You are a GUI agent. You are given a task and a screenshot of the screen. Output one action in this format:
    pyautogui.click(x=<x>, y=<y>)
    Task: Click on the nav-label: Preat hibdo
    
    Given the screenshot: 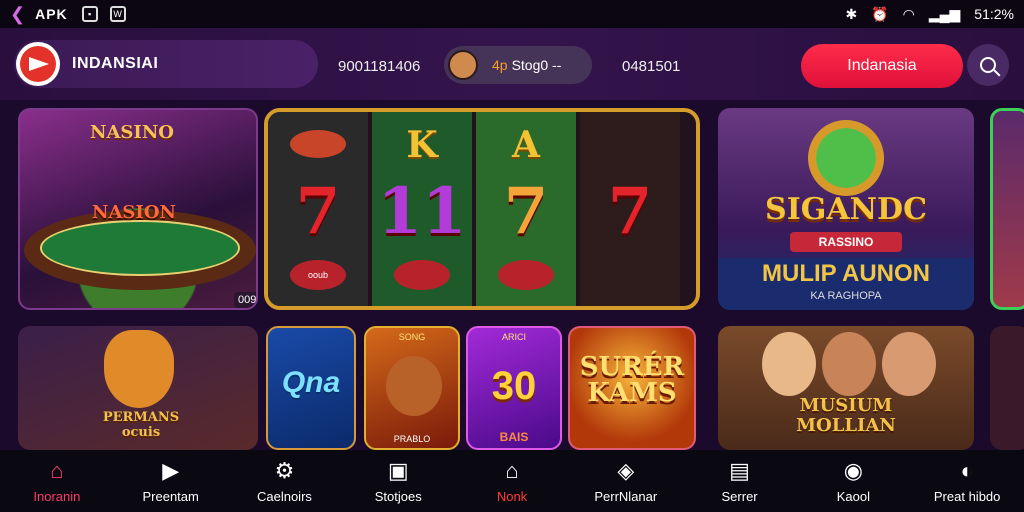 What is the action you would take?
    pyautogui.click(x=967, y=496)
    